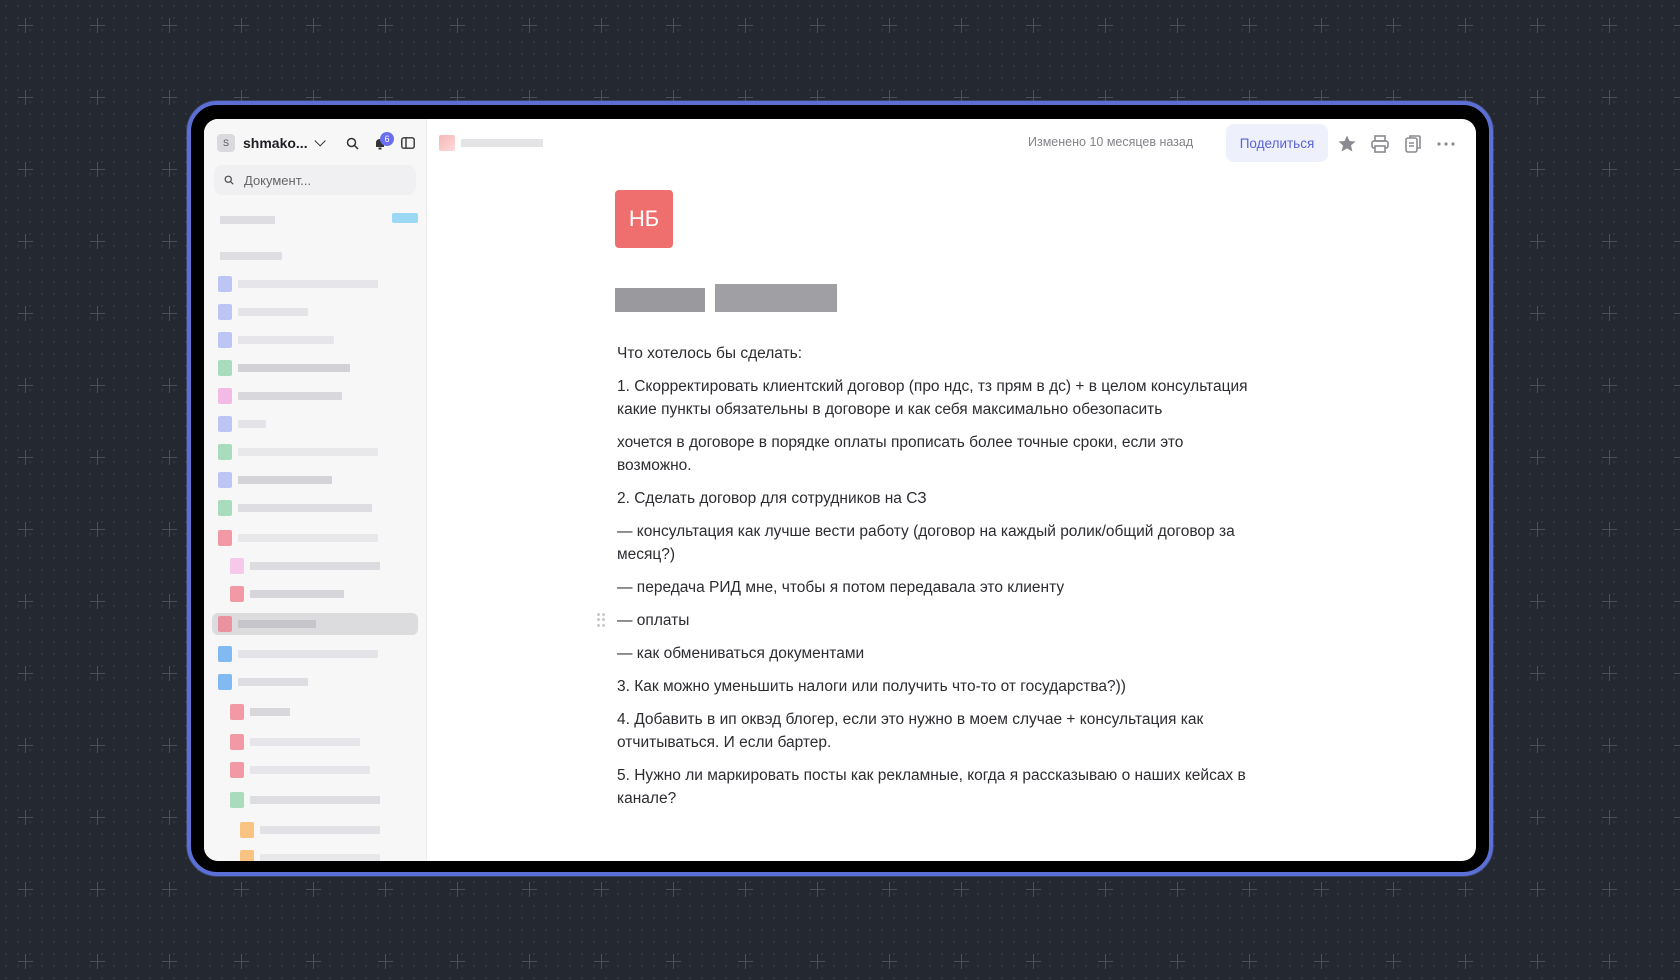  I want to click on workspace-avatar: S, so click(226, 143).